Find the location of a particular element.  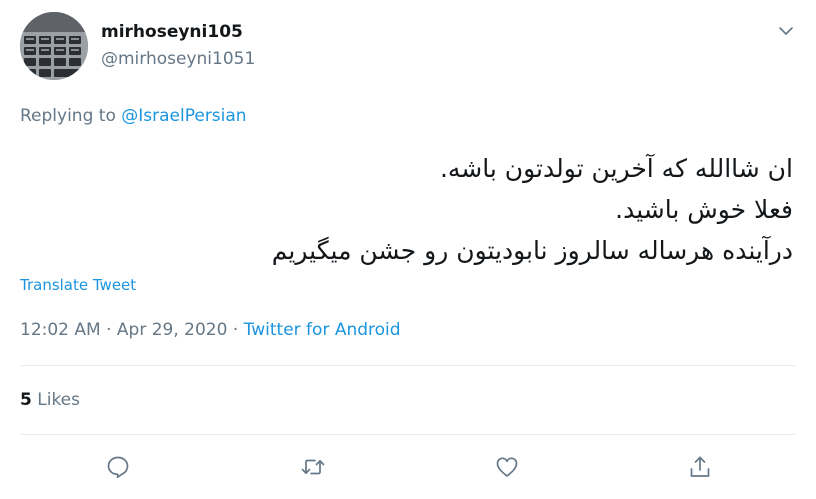

likes-stat: 5 Likes is located at coordinates (50, 400).